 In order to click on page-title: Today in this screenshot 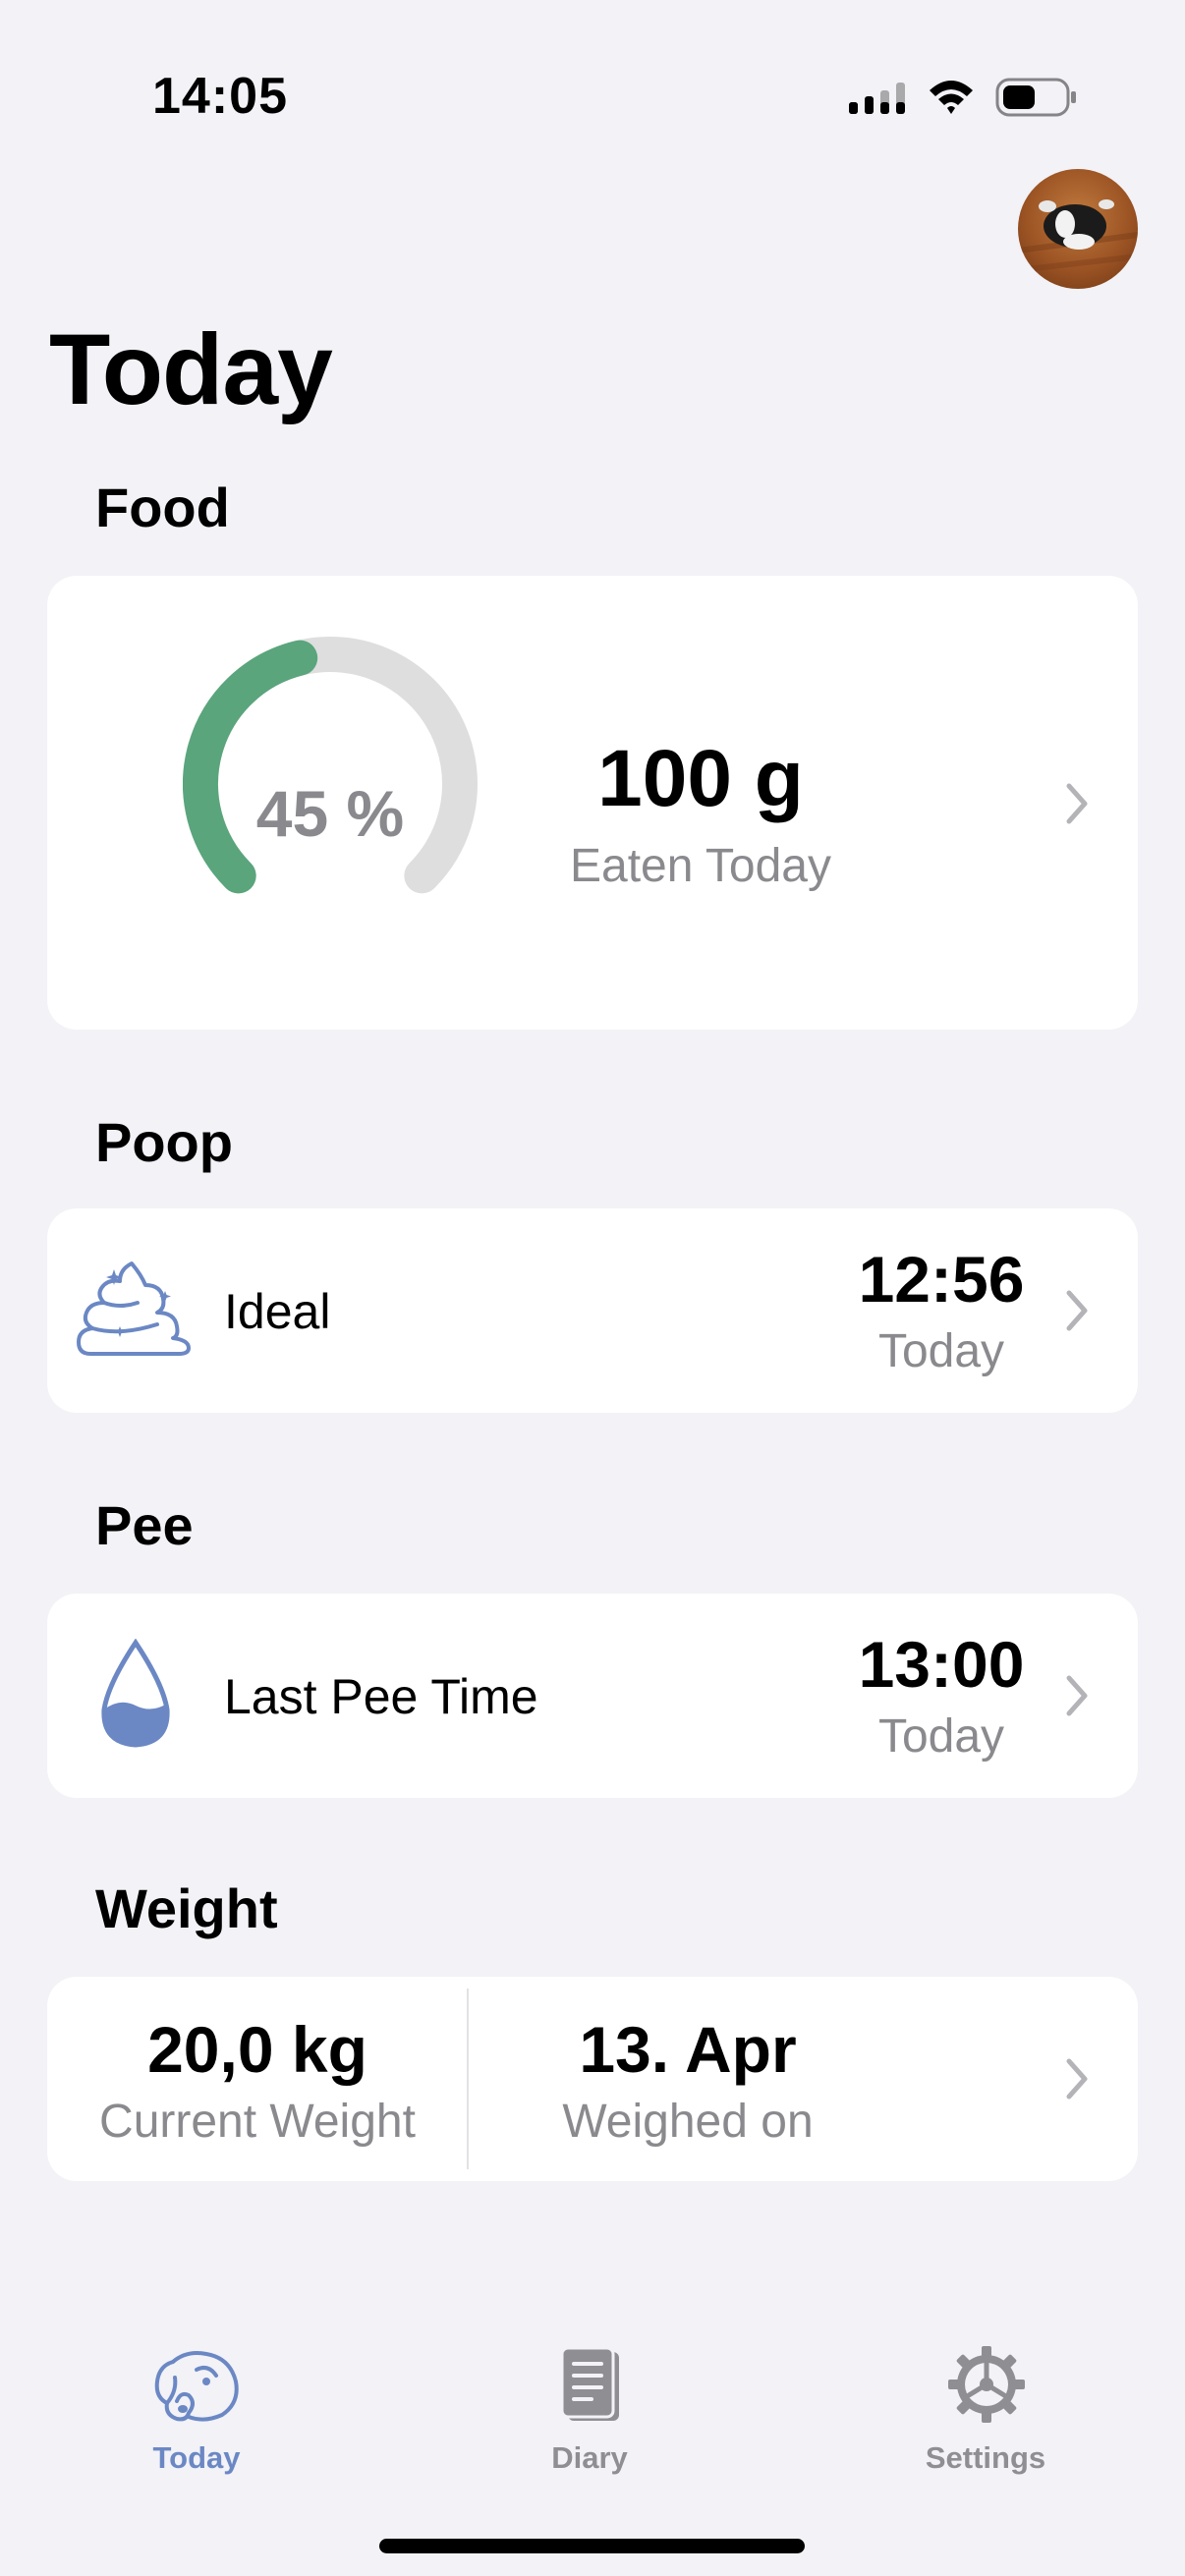, I will do `click(191, 369)`.